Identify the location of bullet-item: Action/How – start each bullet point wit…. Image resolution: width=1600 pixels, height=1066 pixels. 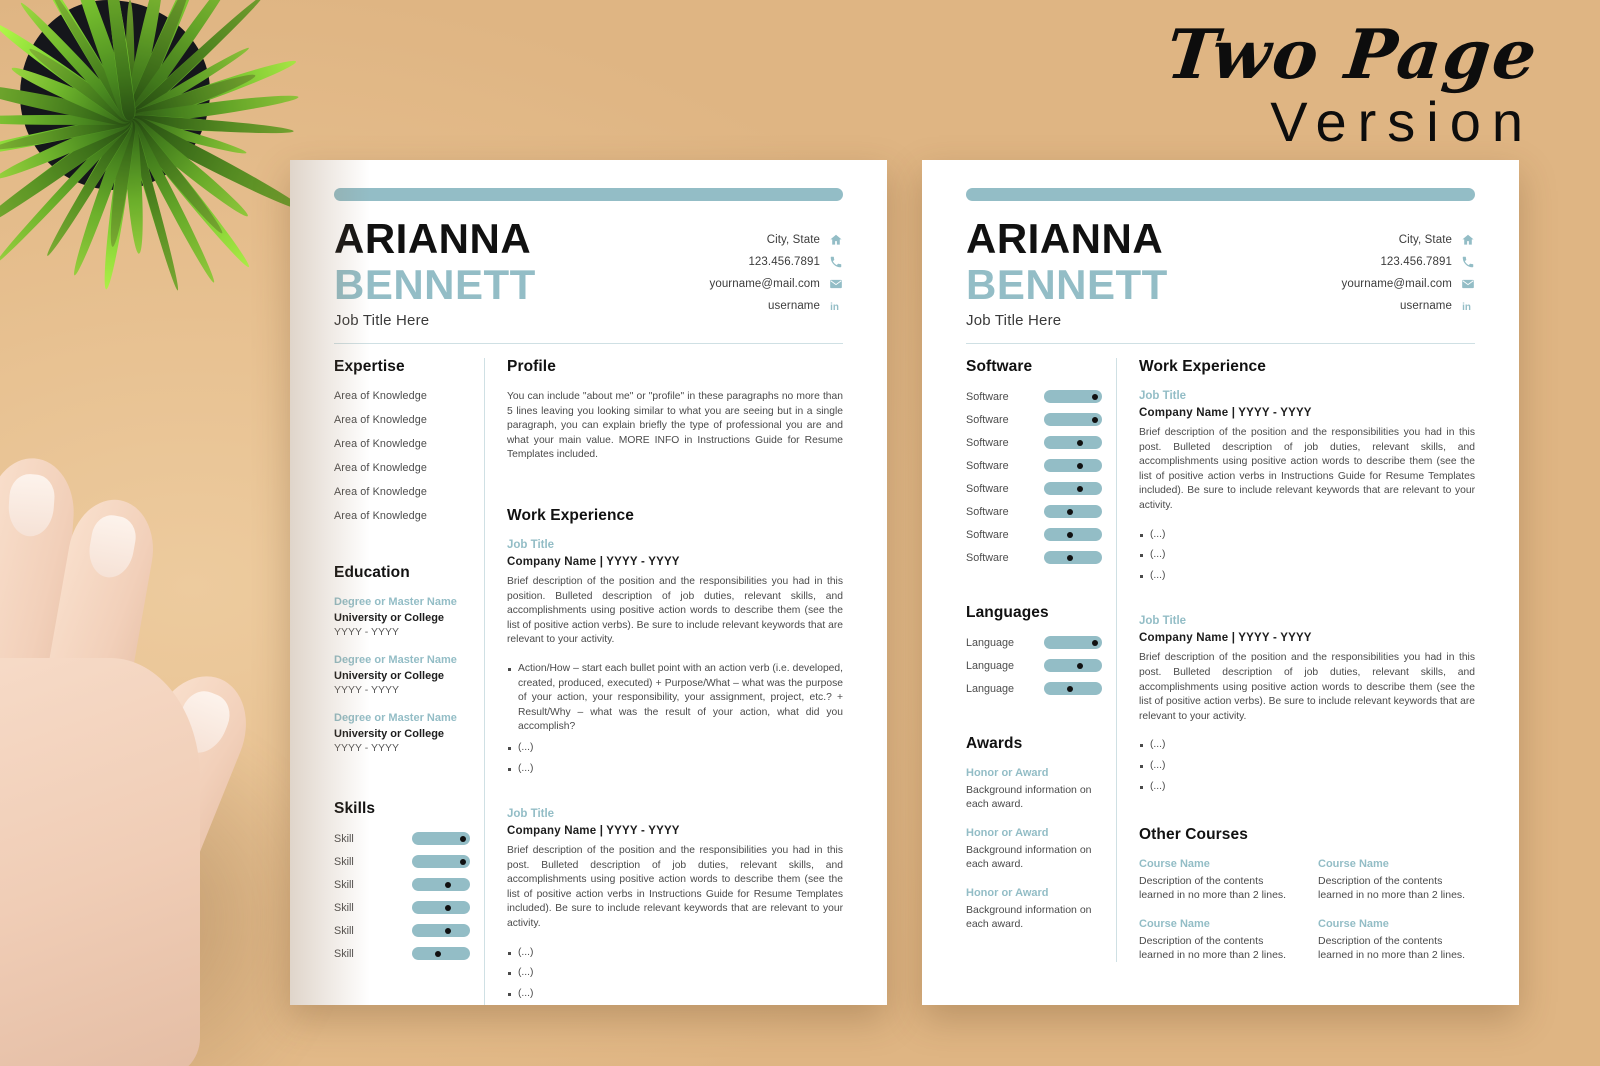
(675, 698).